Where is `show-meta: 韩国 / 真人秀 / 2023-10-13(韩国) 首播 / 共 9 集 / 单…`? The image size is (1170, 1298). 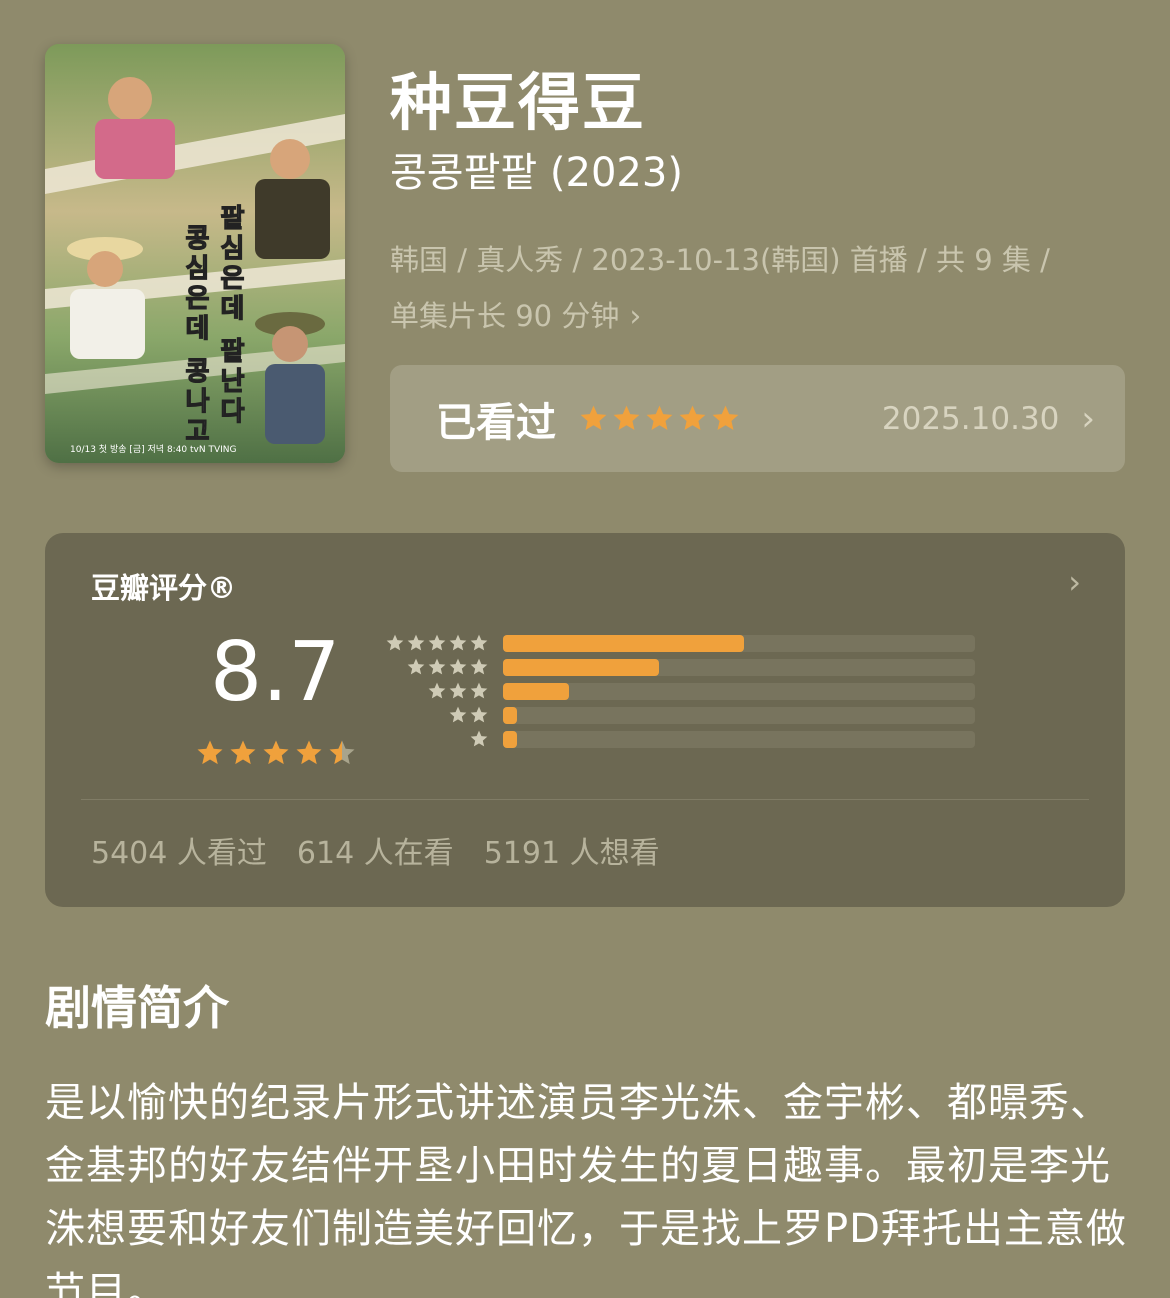
show-meta: 韩国 / 真人秀 / 2023-10-13(韩国) 首播 / 共 9 集 / 单… is located at coordinates (760, 288).